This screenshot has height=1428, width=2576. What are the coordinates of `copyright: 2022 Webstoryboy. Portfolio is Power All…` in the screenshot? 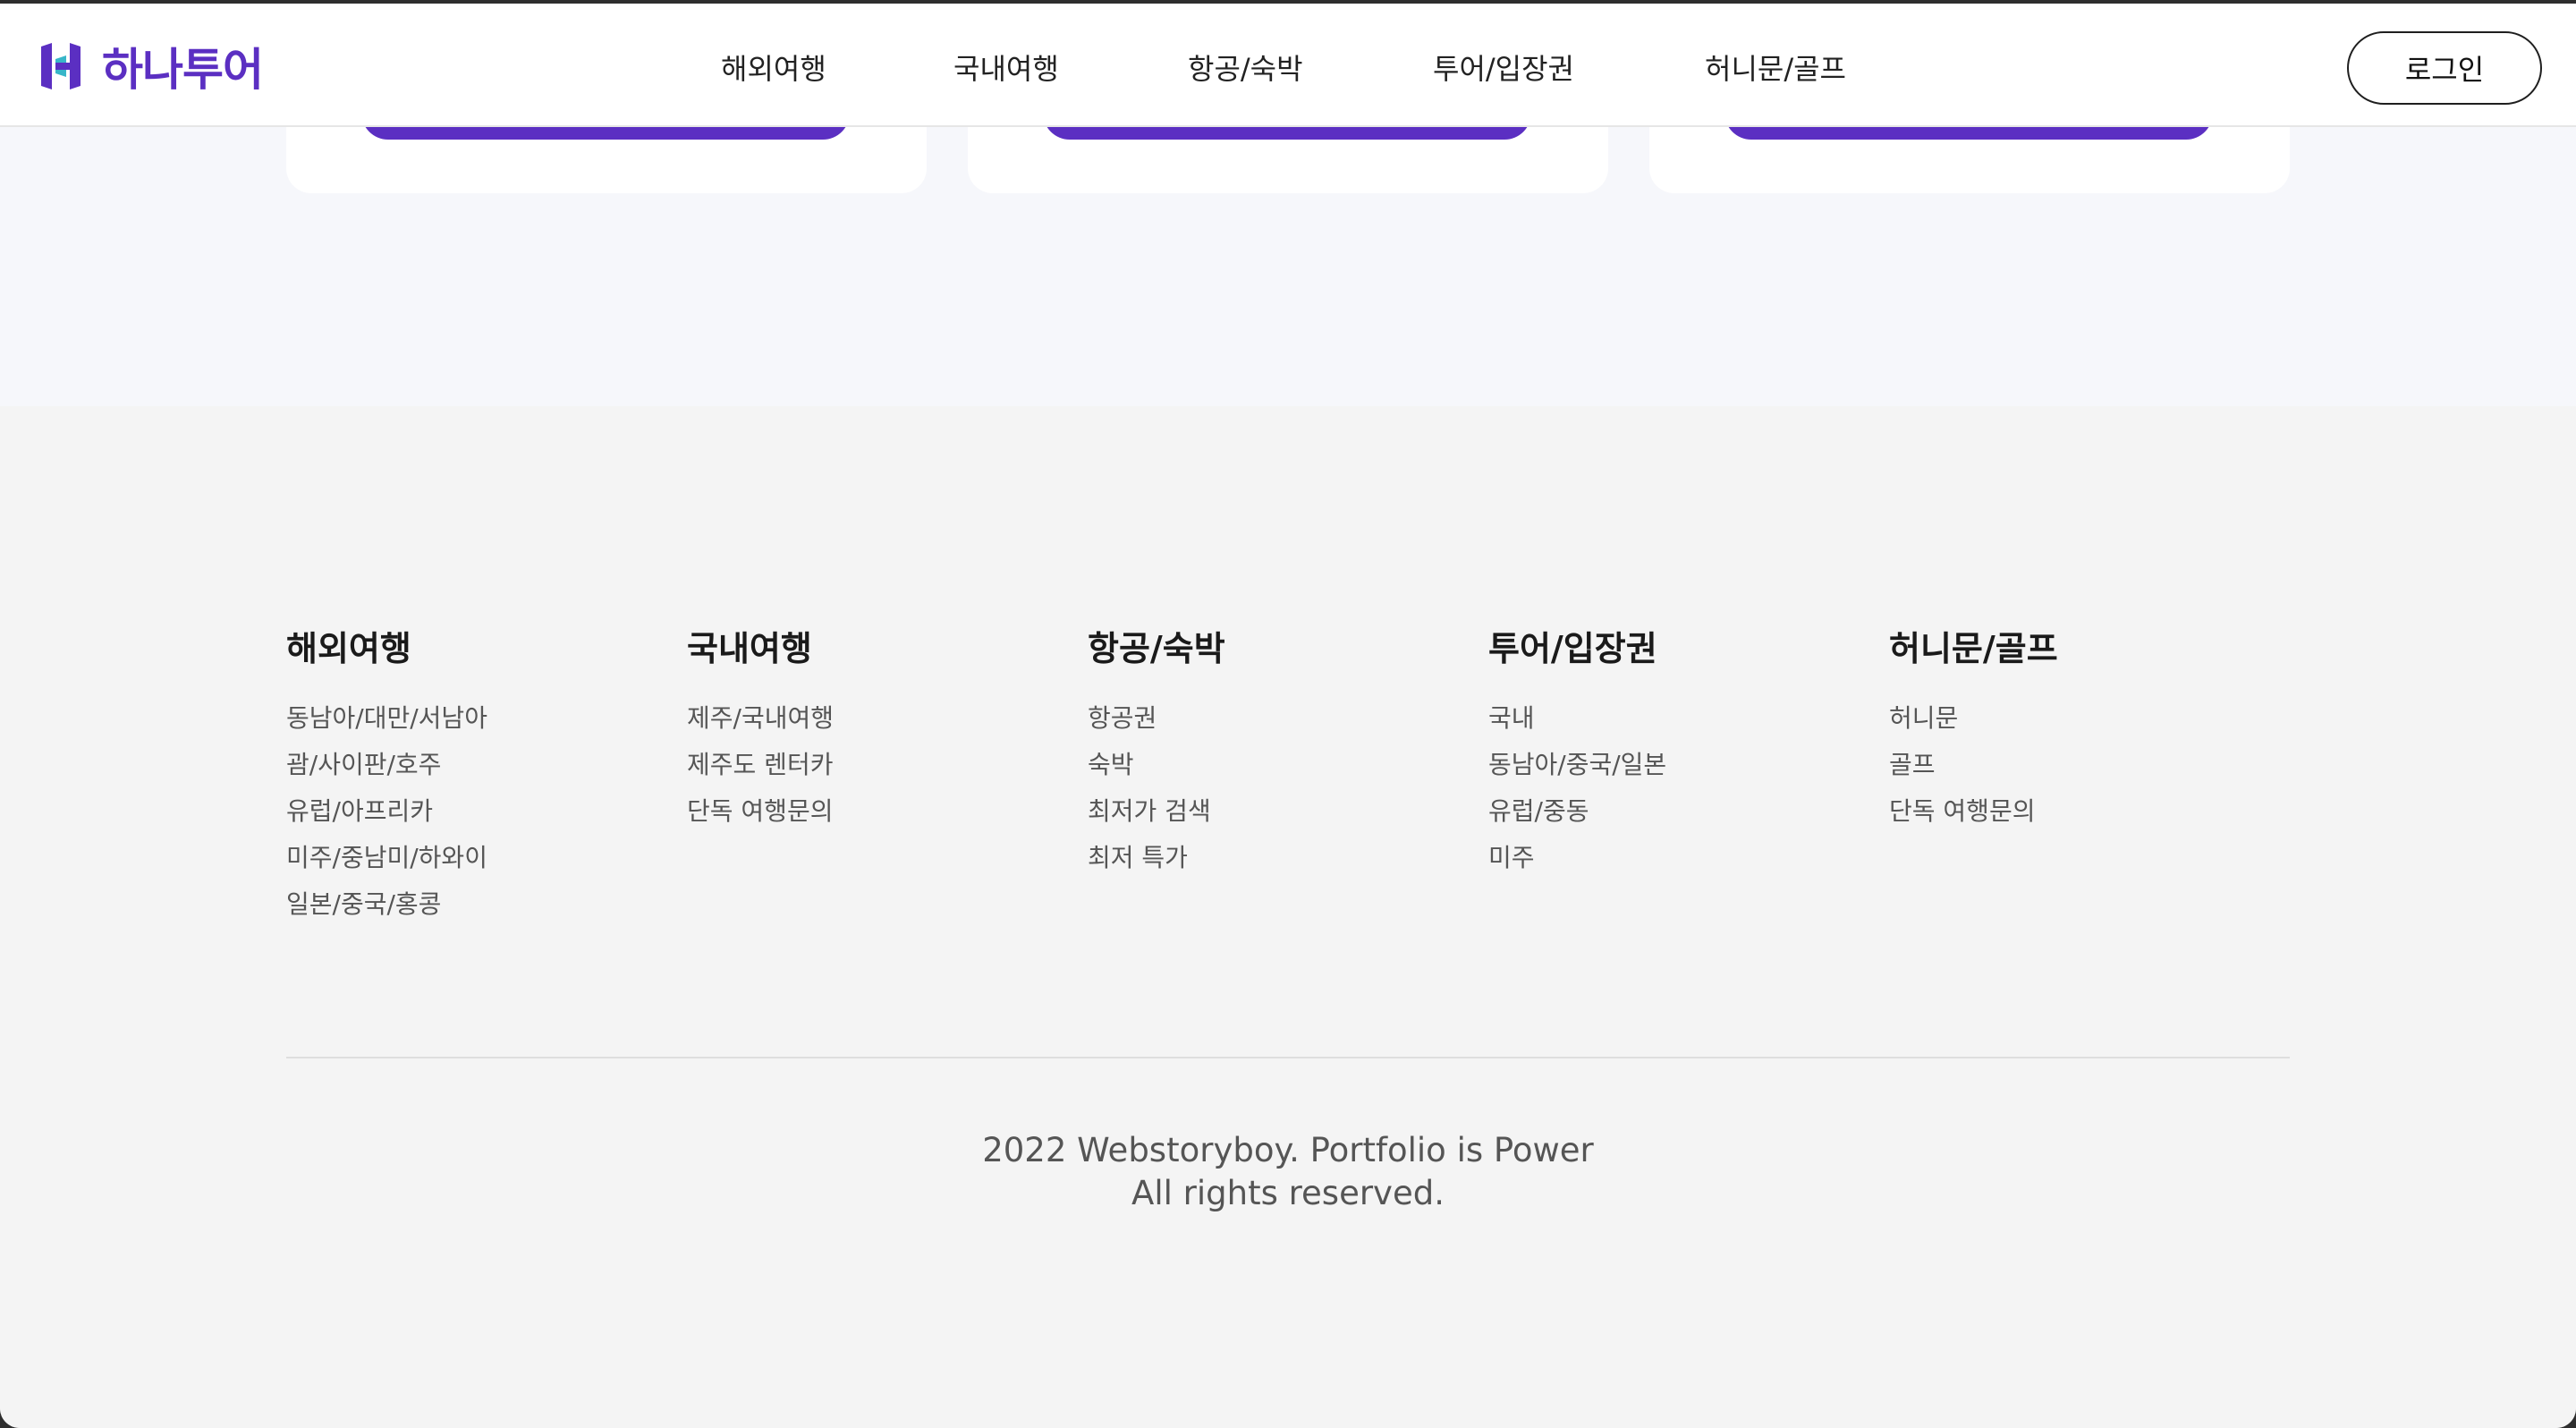 It's located at (1288, 1172).